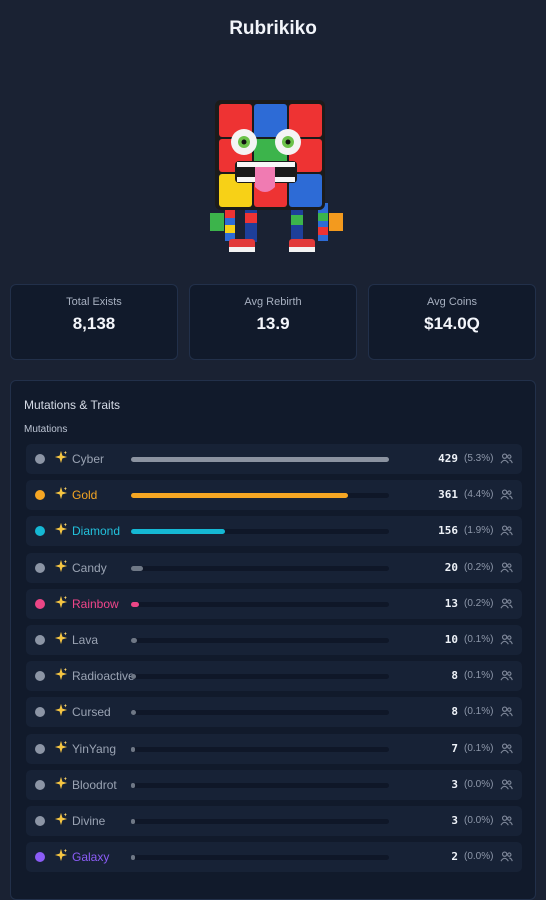  I want to click on page-title: Rubrikiko, so click(273, 28).